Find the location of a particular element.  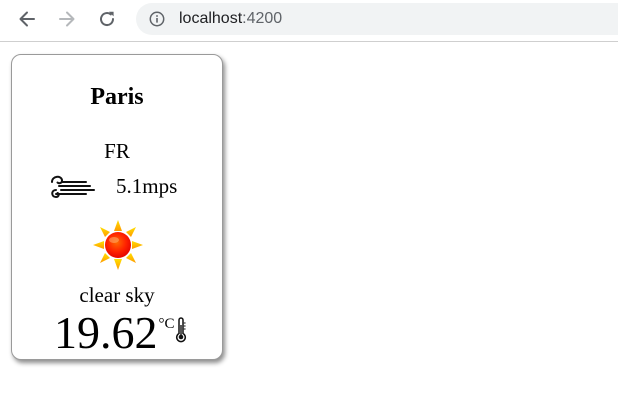

wind-row: 5.1mps is located at coordinates (113, 186).